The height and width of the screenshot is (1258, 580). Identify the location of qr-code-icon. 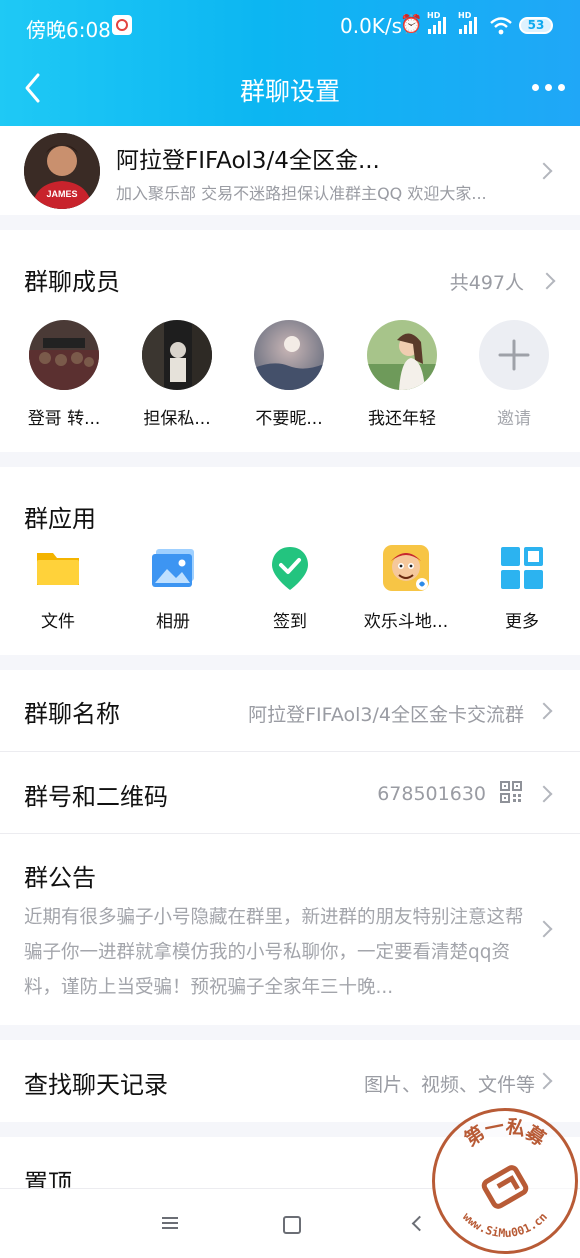
(511, 792).